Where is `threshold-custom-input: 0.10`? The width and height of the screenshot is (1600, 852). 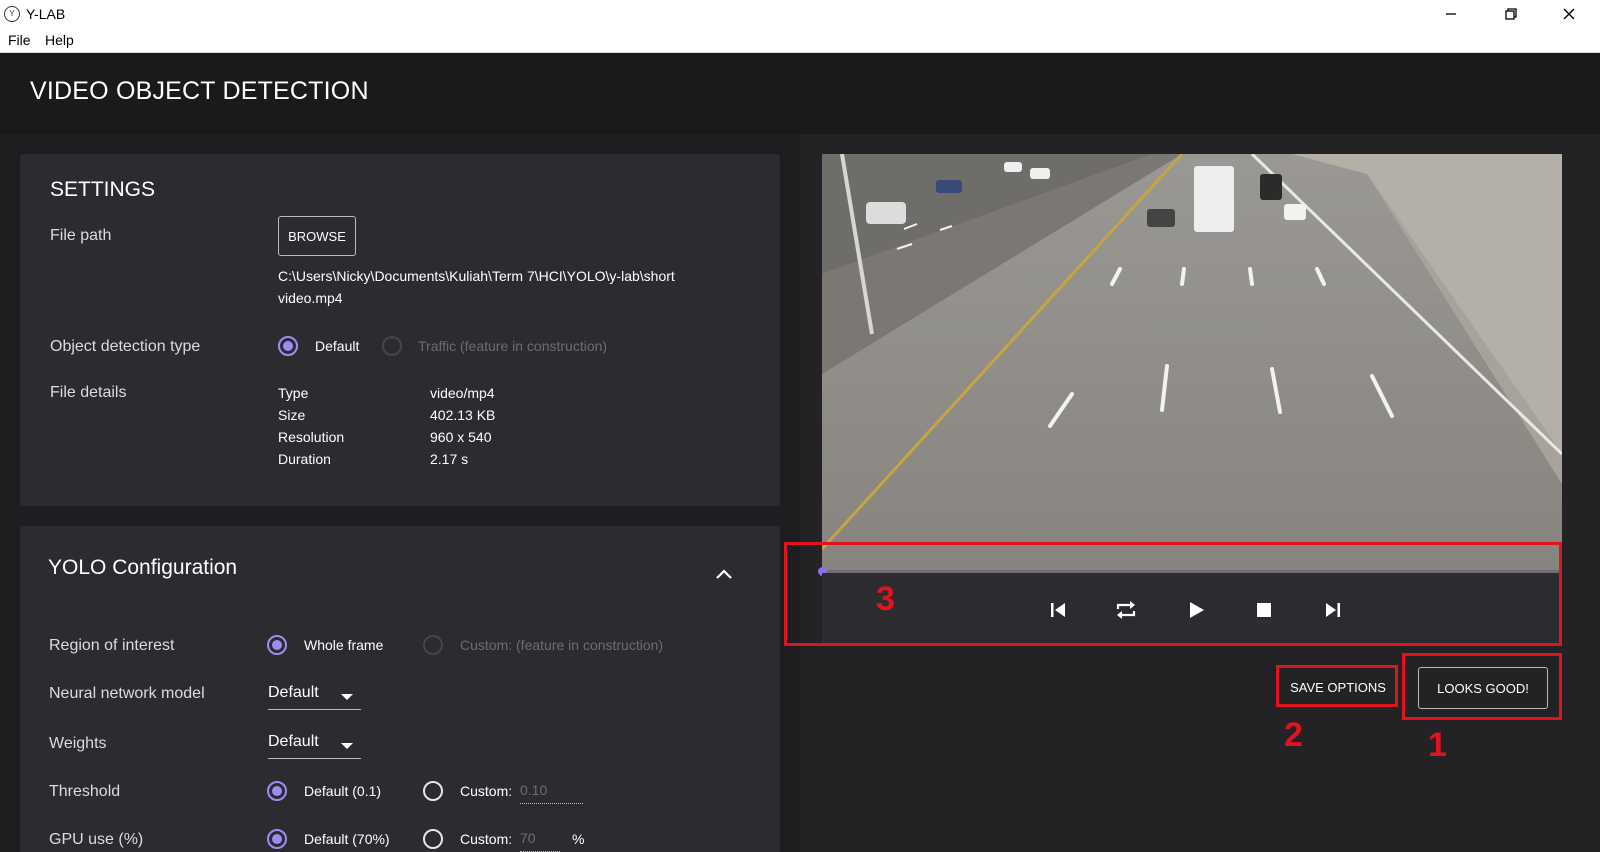
threshold-custom-input: 0.10 is located at coordinates (551, 792).